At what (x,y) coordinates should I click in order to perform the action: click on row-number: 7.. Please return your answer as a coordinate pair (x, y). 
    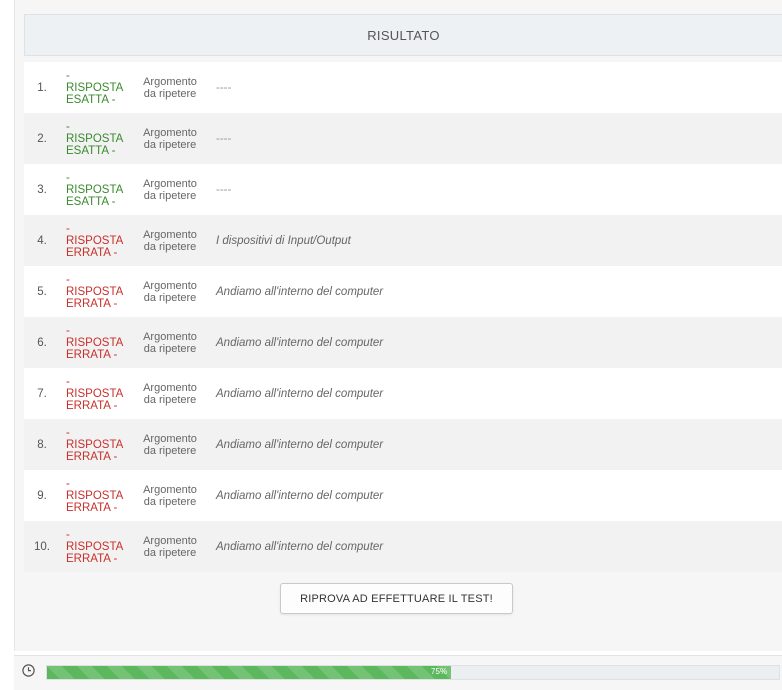
    Looking at the image, I should click on (42, 393).